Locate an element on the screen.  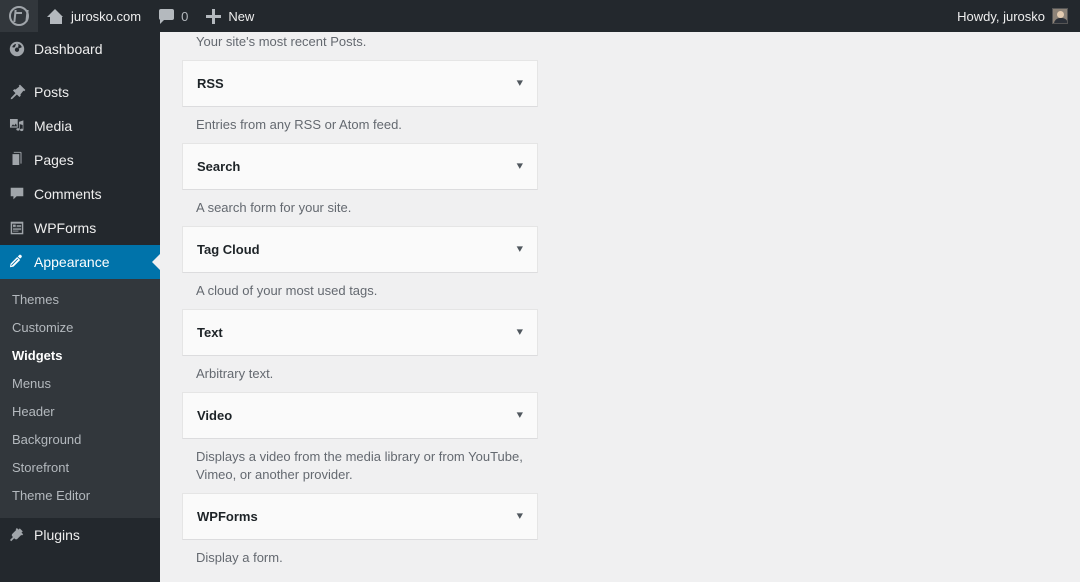
submenu-item-customize: Customize is located at coordinates (80, 328).